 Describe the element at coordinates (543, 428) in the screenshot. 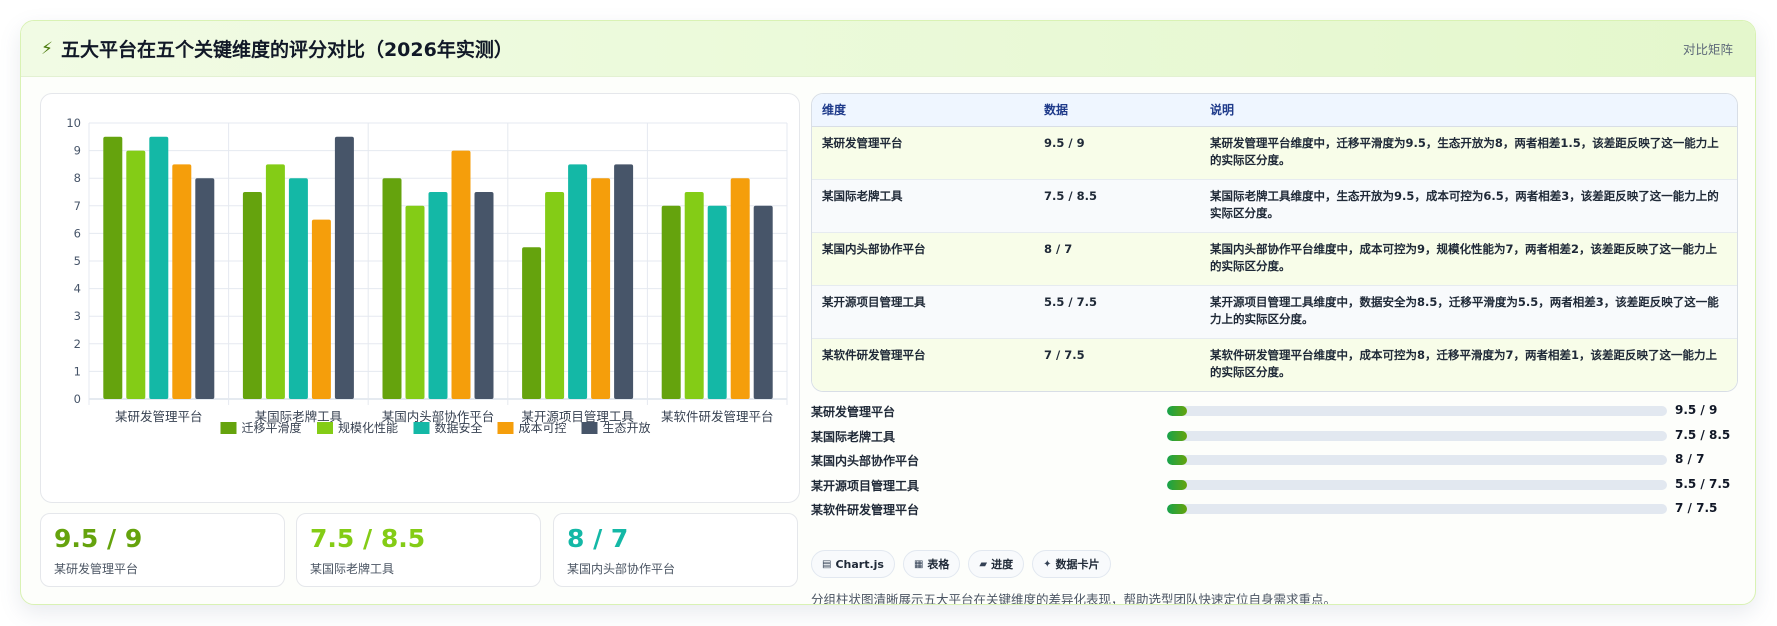

I see `legend-label: 成本可控` at that location.